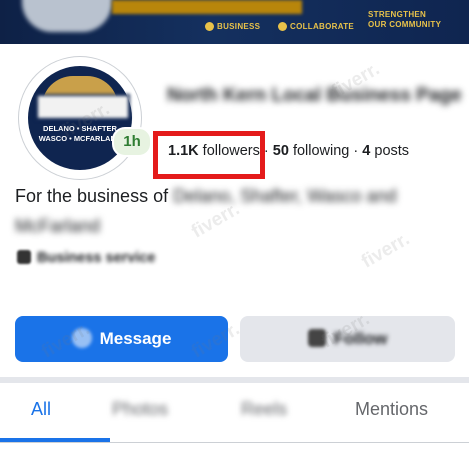 The height and width of the screenshot is (459, 469). What do you see at coordinates (316, 27) in the screenshot?
I see `cover-item-collaborate: COLLABORATE` at bounding box center [316, 27].